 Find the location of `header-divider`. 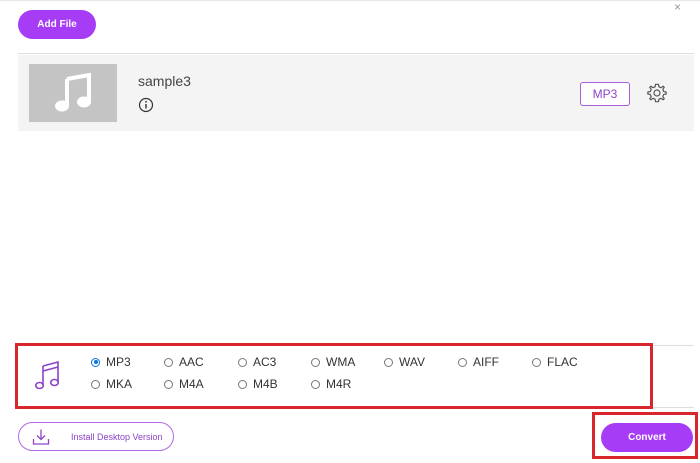

header-divider is located at coordinates (356, 53).